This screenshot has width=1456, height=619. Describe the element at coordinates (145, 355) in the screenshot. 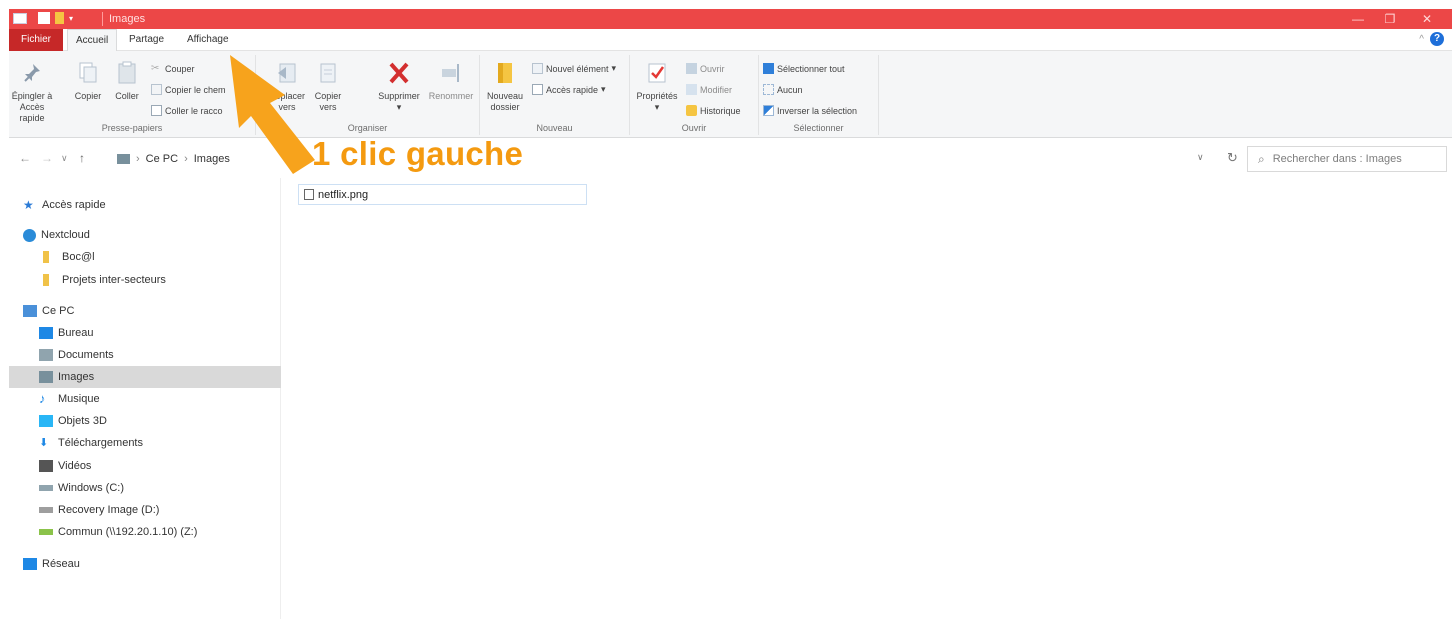

I see `nav-item: Documents` at that location.